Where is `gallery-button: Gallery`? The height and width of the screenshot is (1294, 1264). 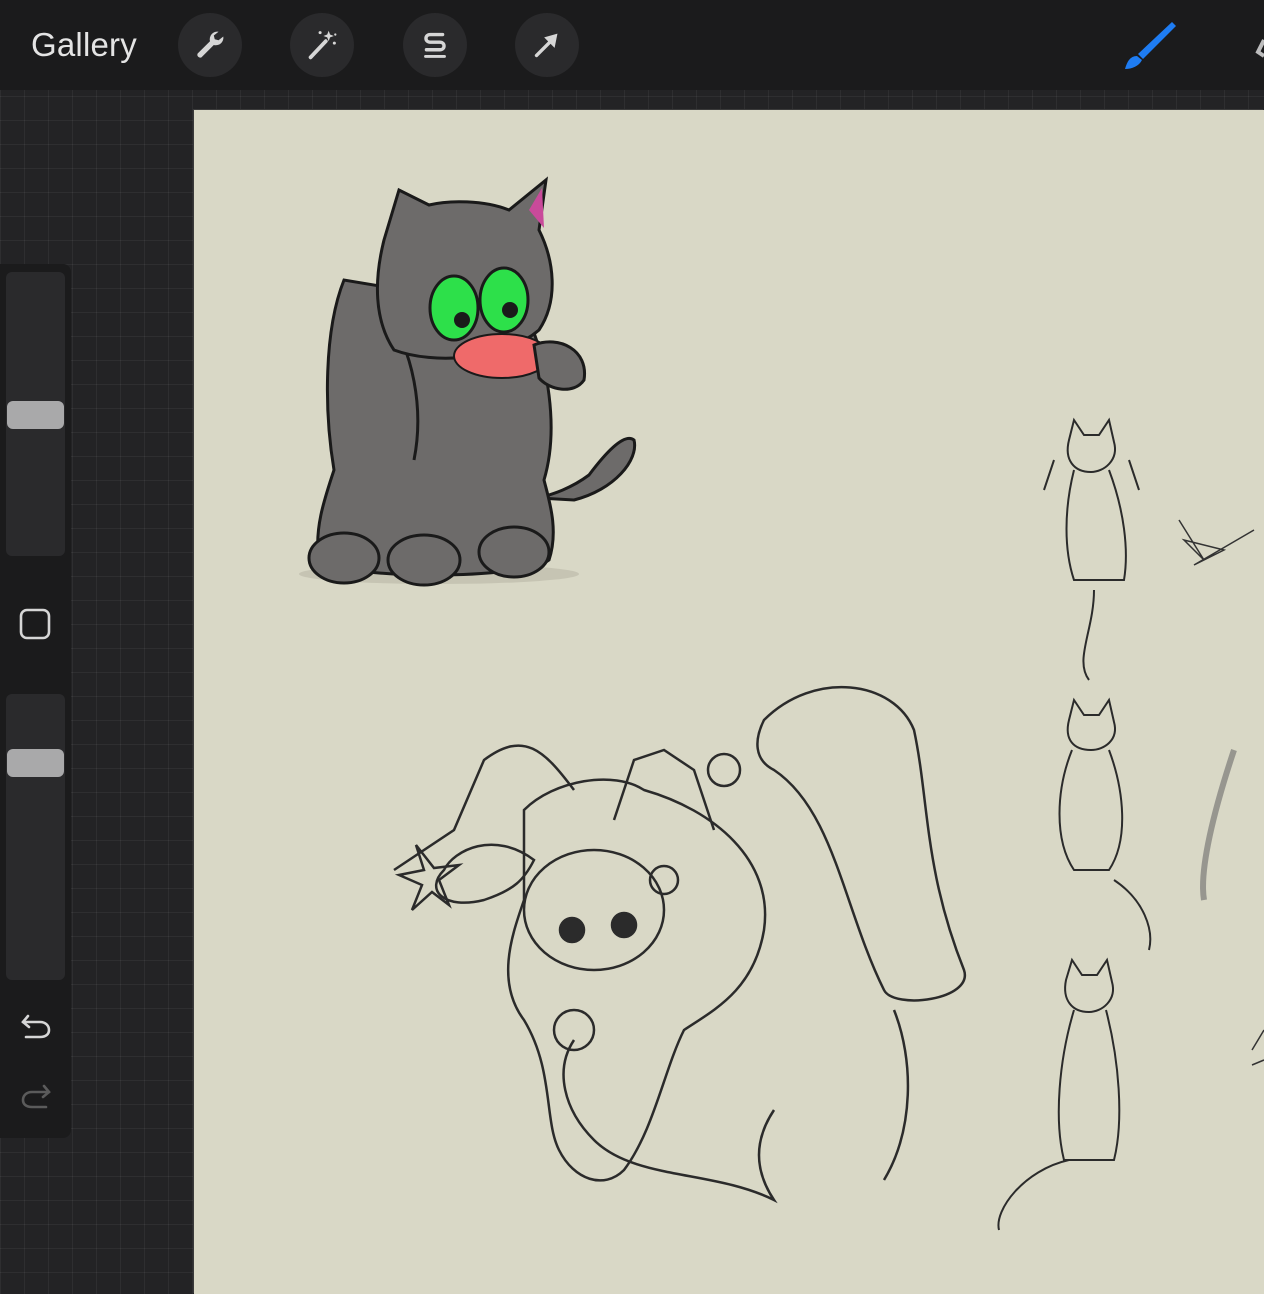
gallery-button: Gallery is located at coordinates (84, 45).